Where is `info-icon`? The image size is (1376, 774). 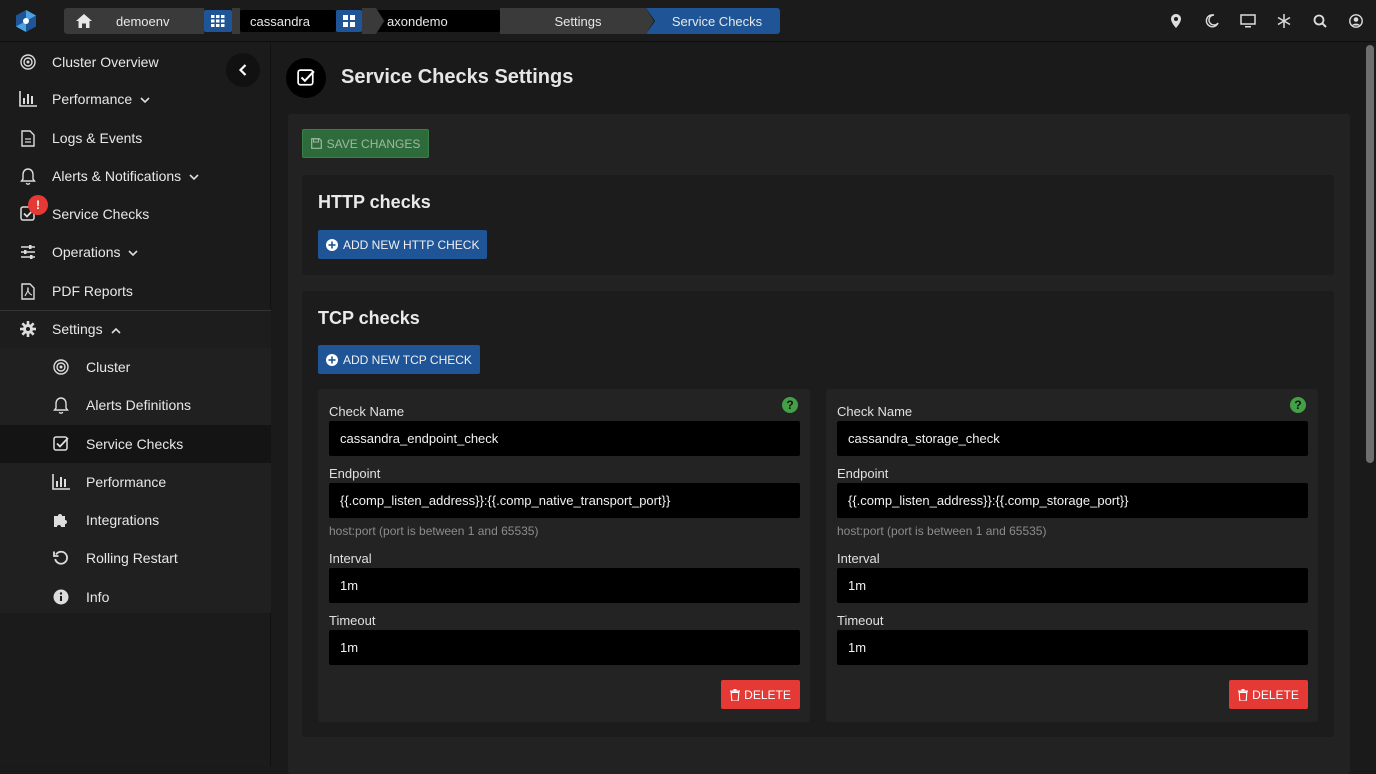 info-icon is located at coordinates (61, 597).